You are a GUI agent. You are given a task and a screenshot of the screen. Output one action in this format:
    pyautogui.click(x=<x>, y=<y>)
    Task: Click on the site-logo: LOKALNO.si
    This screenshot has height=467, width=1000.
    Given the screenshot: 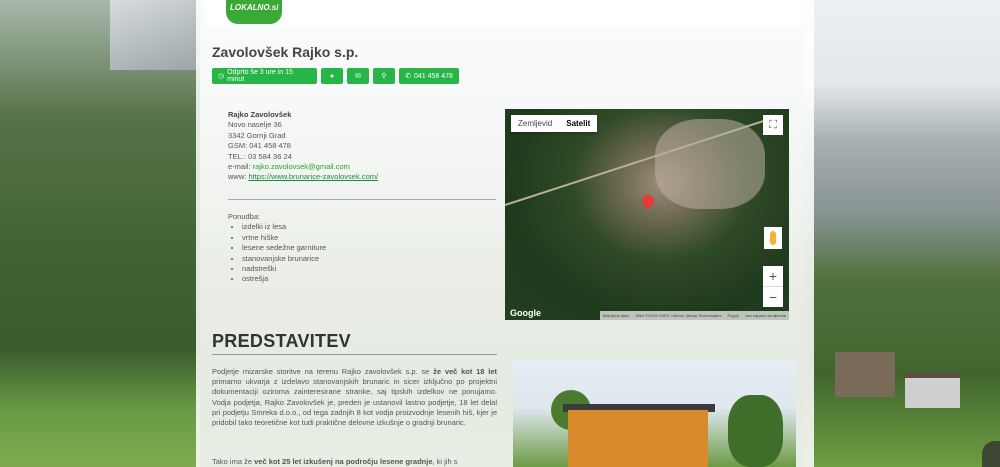 What is the action you would take?
    pyautogui.click(x=254, y=12)
    